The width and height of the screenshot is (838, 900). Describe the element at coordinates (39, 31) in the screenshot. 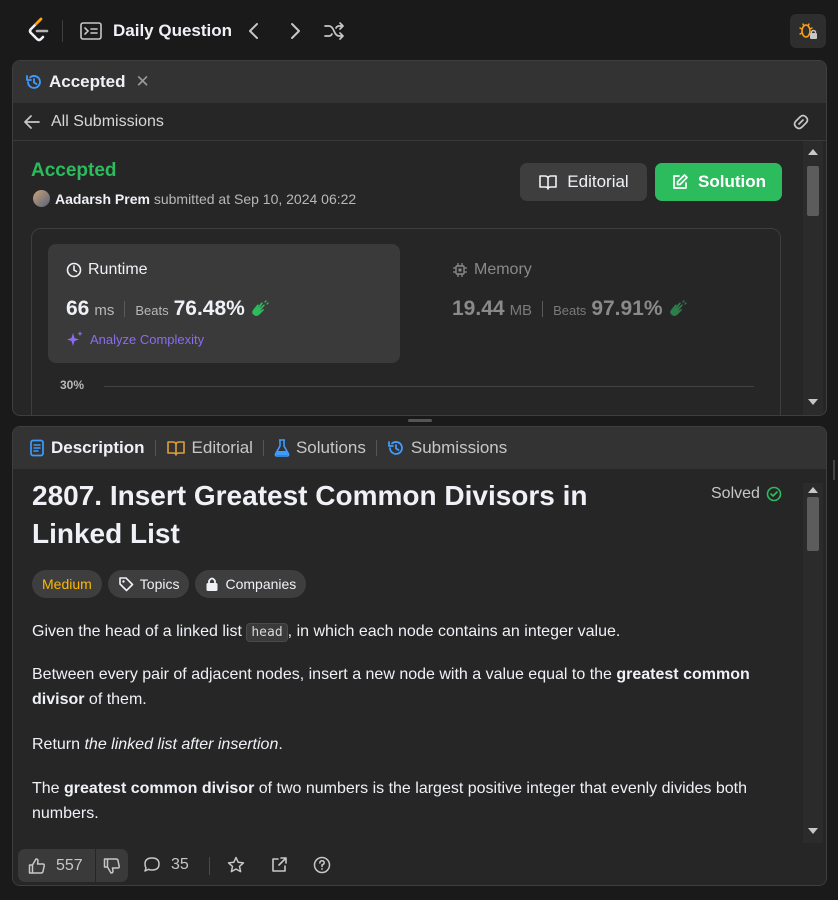

I see `leetcode-logo-icon` at that location.